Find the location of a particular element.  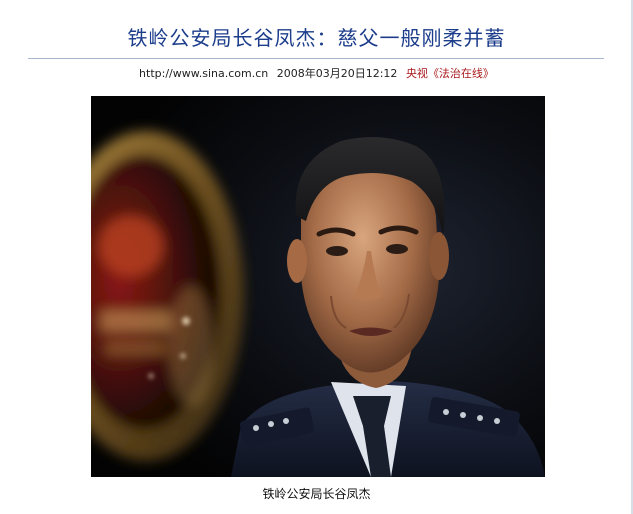

headline-divider is located at coordinates (316, 58).